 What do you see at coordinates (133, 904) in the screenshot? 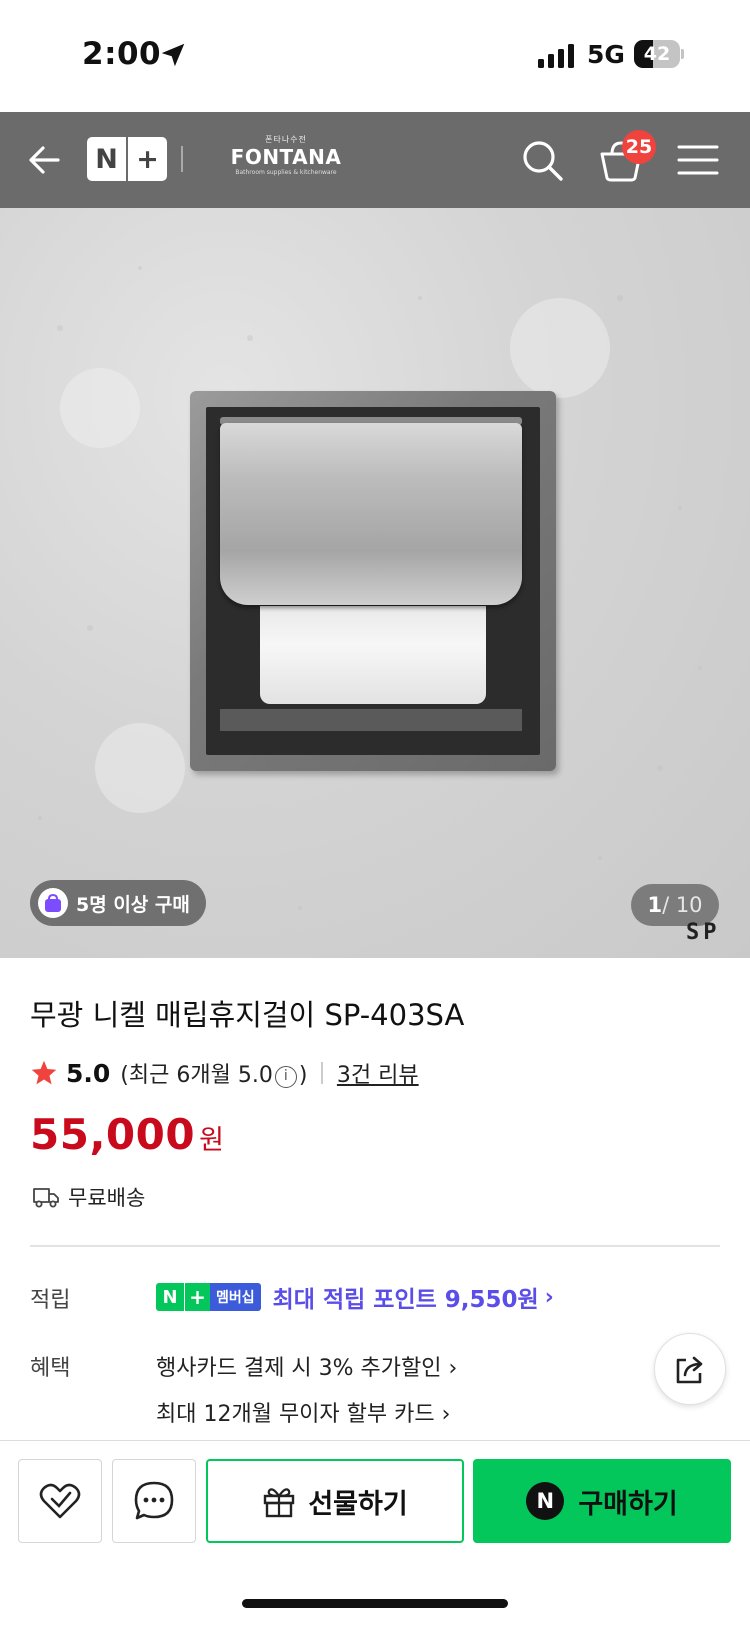
I see `buyers-badge-text: 5명 이상 구매` at bounding box center [133, 904].